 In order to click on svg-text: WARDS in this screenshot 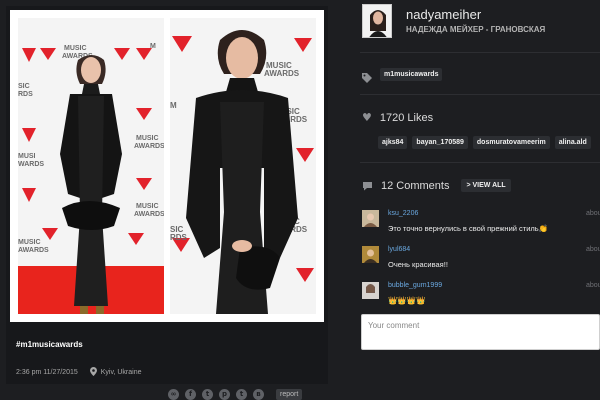, I will do `click(31, 164)`.